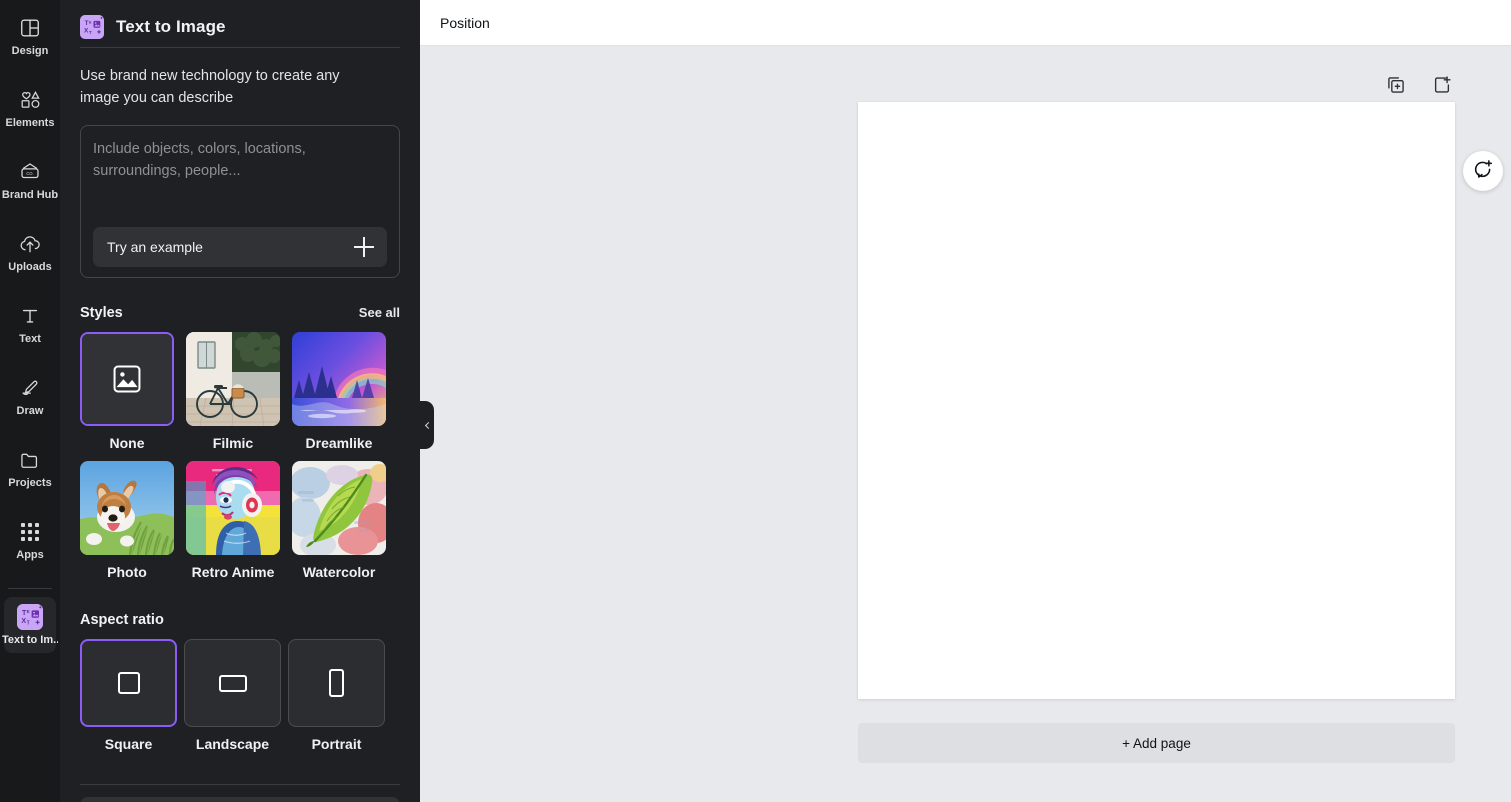 The height and width of the screenshot is (802, 1511). What do you see at coordinates (379, 312) in the screenshot?
I see `styles-see-all-link: See all` at bounding box center [379, 312].